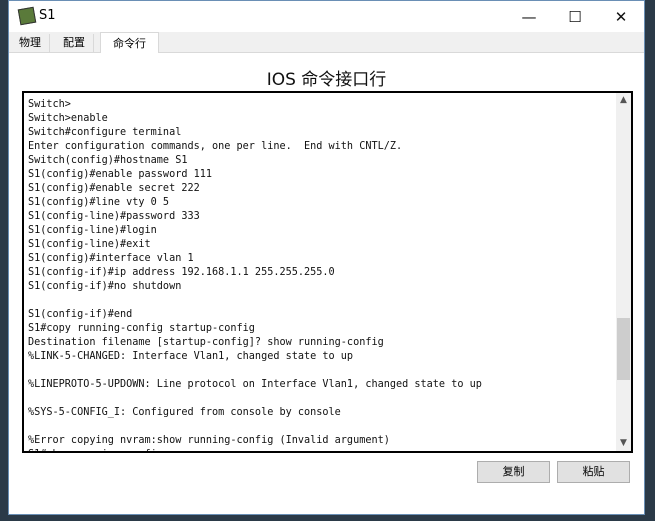  What do you see at coordinates (74, 43) in the screenshot?
I see `tab-config: 配置` at bounding box center [74, 43].